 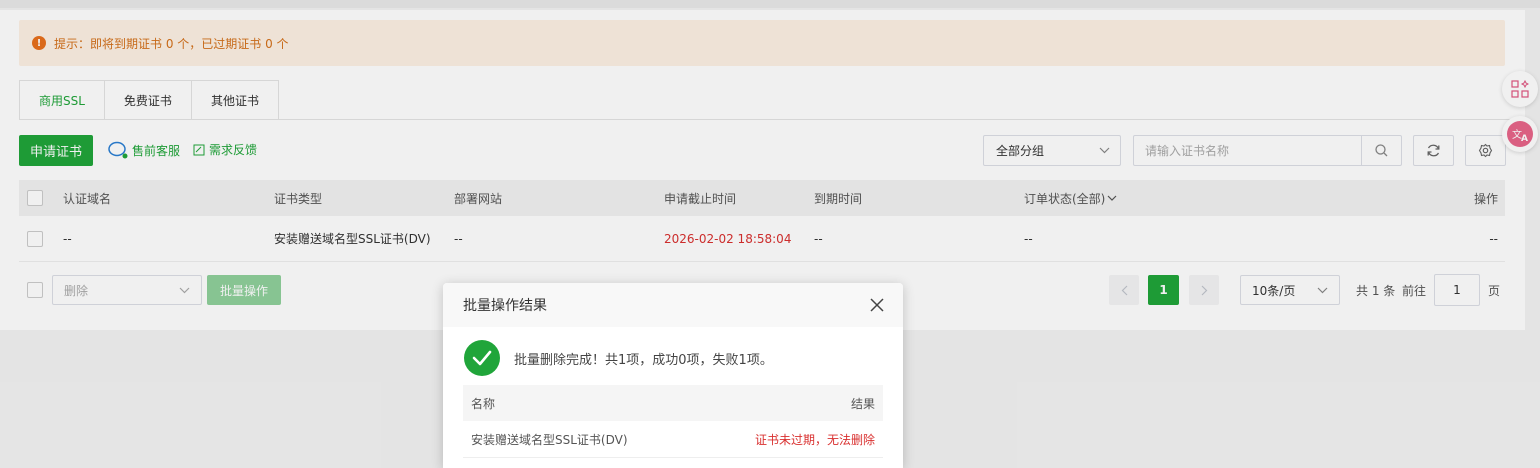 I want to click on dialog-table-row: 安装赠送域名型SSL证书(DV) 证书未过期，无法删除, so click(x=673, y=439).